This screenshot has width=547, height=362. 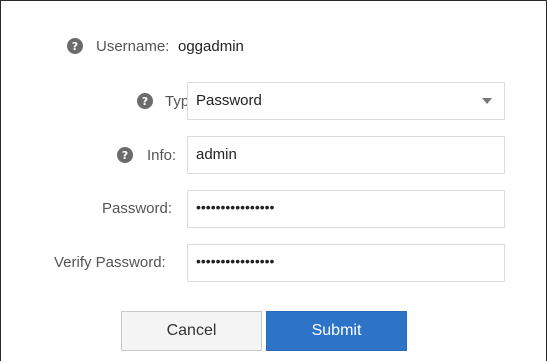 I want to click on cancel-button: Cancel, so click(x=191, y=331).